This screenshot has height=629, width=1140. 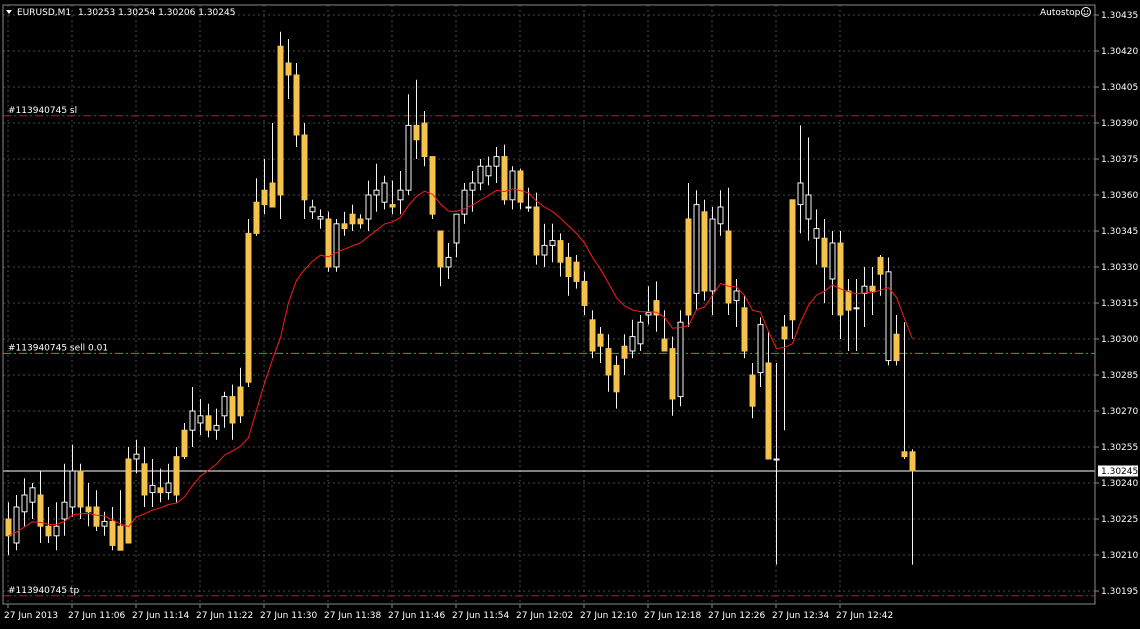 I want to click on current-price-tag: 1.30245, so click(x=1118, y=471).